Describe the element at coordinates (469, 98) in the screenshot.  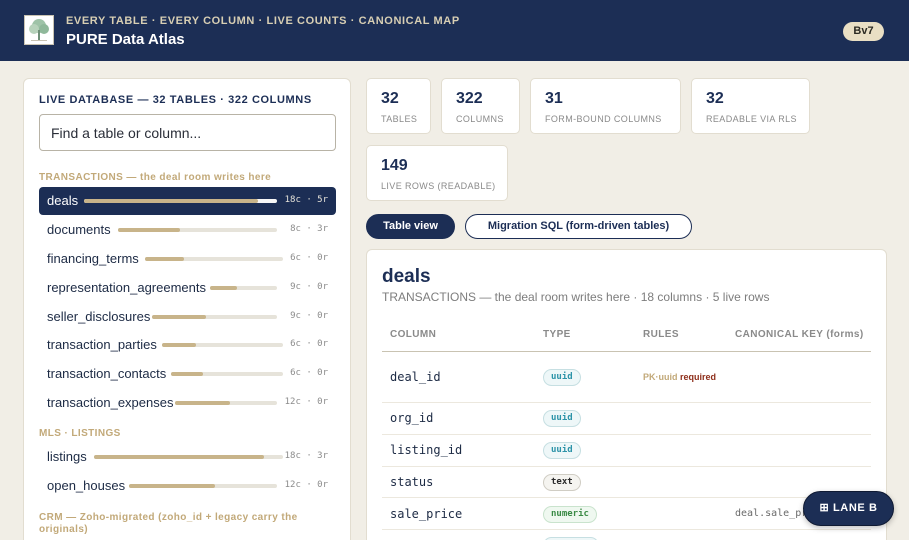
I see `stat-value: 322` at that location.